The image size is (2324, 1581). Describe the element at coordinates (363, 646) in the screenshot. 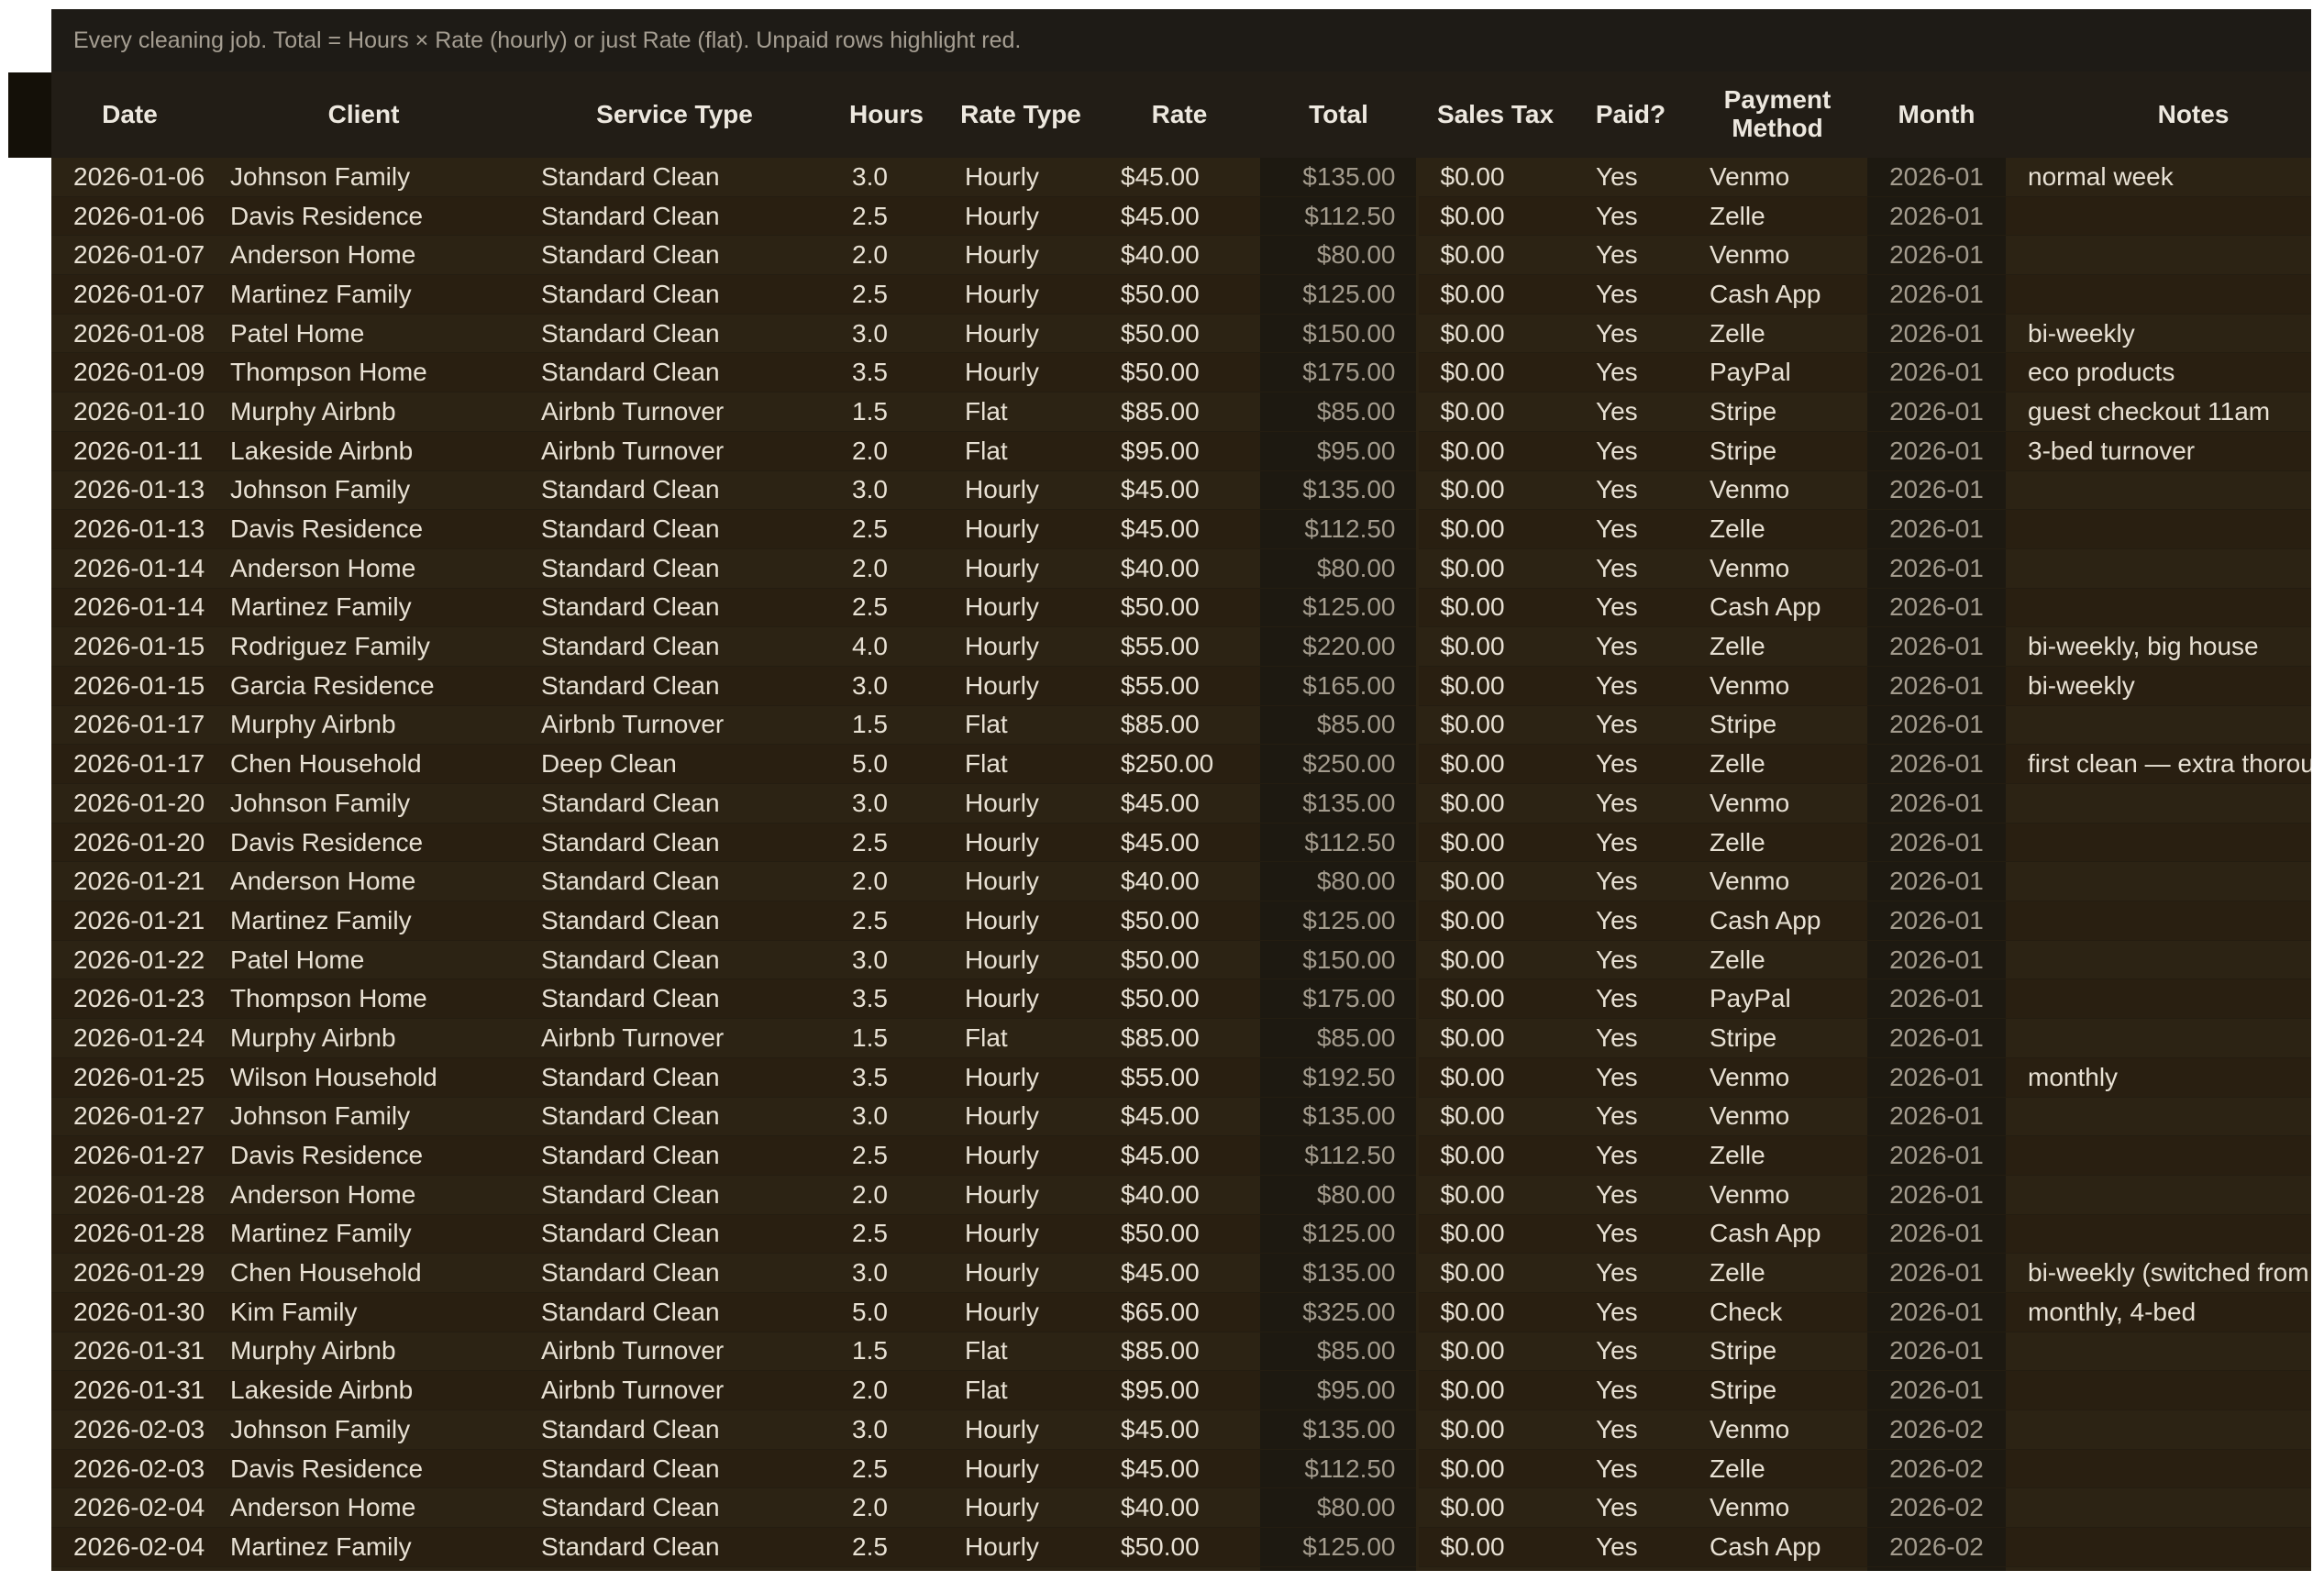

I see `cell-client: Rodriguez Family` at that location.